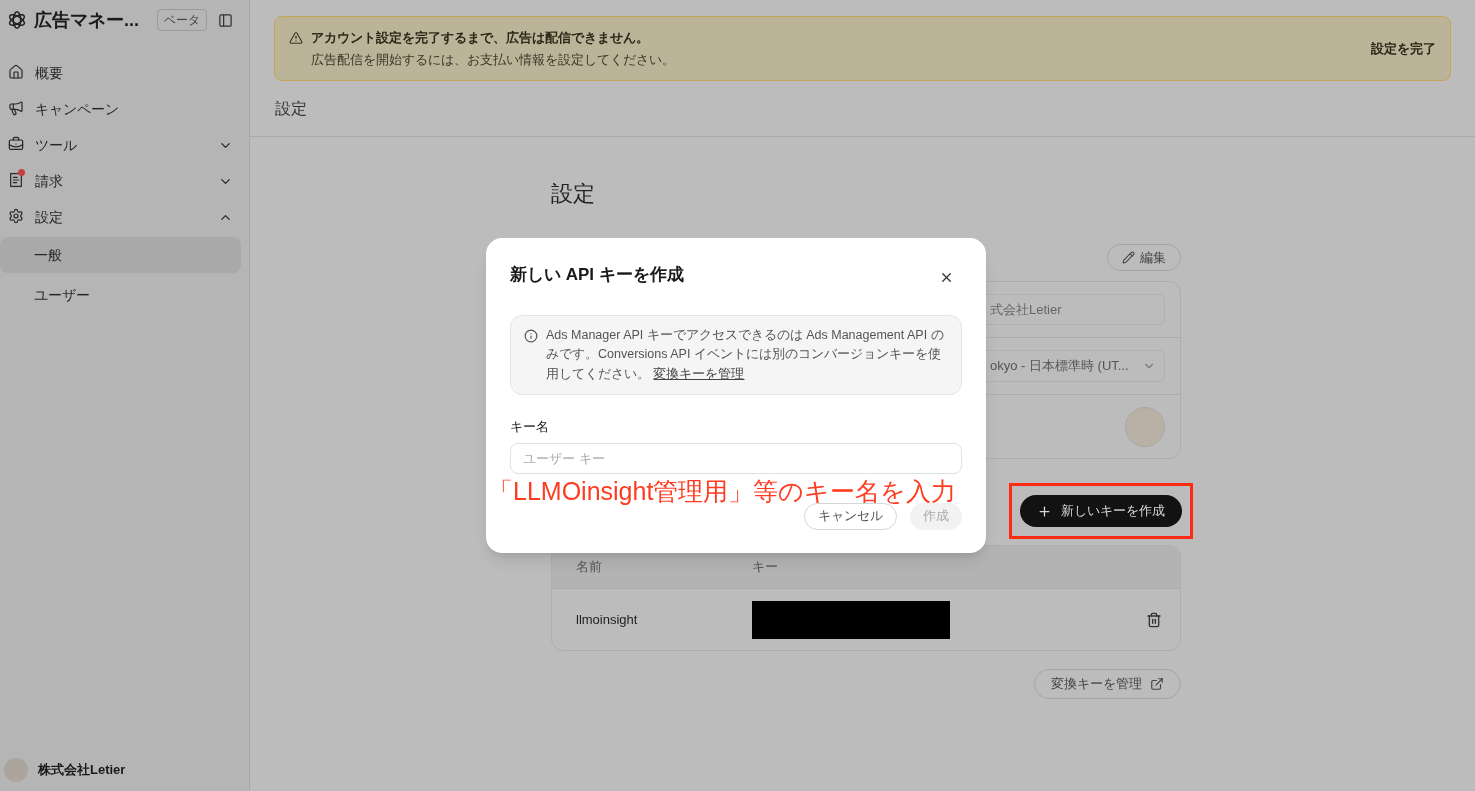  Describe the element at coordinates (16, 72) in the screenshot. I see `home-icon` at that location.